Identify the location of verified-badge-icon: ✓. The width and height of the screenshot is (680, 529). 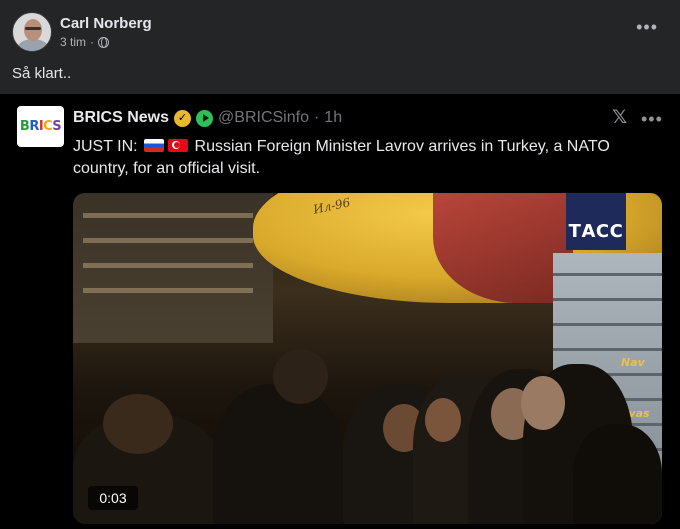
(183, 118).